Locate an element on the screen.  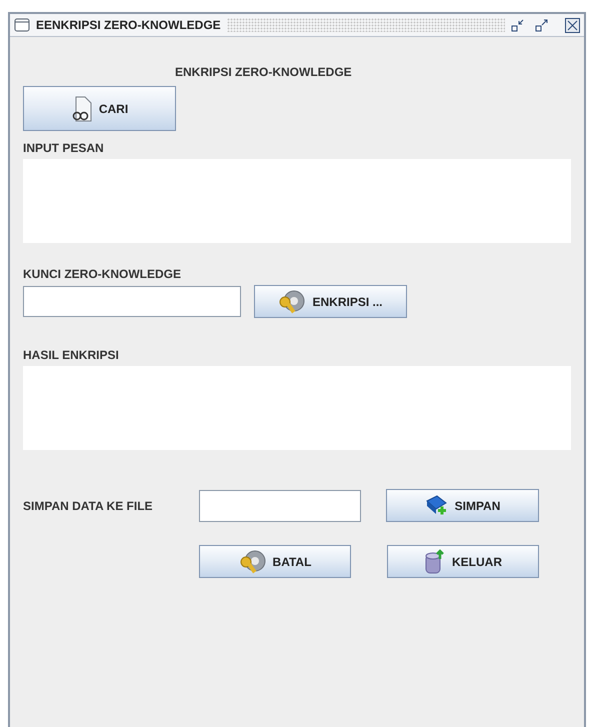
field-label: INPUT PESAN is located at coordinates (64, 148).